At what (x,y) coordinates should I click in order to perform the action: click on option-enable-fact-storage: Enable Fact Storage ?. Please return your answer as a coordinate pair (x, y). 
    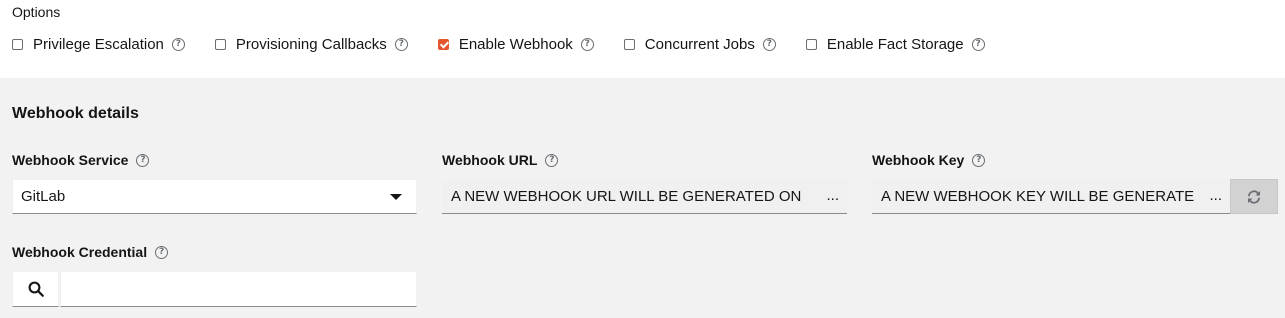
    Looking at the image, I should click on (895, 44).